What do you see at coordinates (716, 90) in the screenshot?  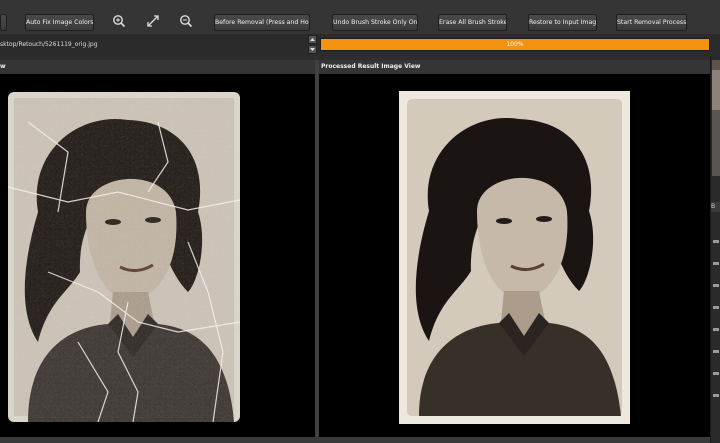 I see `preview-thumbnail-highlight` at bounding box center [716, 90].